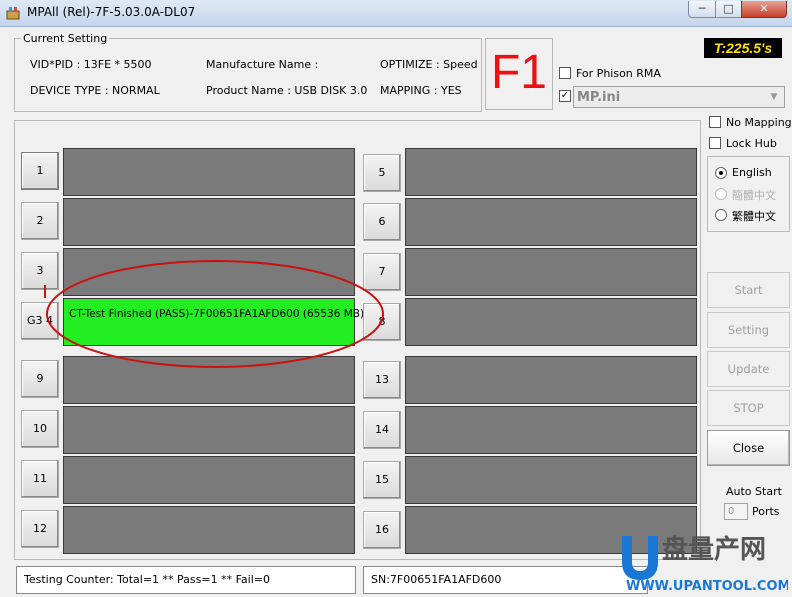 Image resolution: width=792 pixels, height=597 pixels. I want to click on device-type-label: DEVICE TYPE : NORMAL, so click(95, 90).